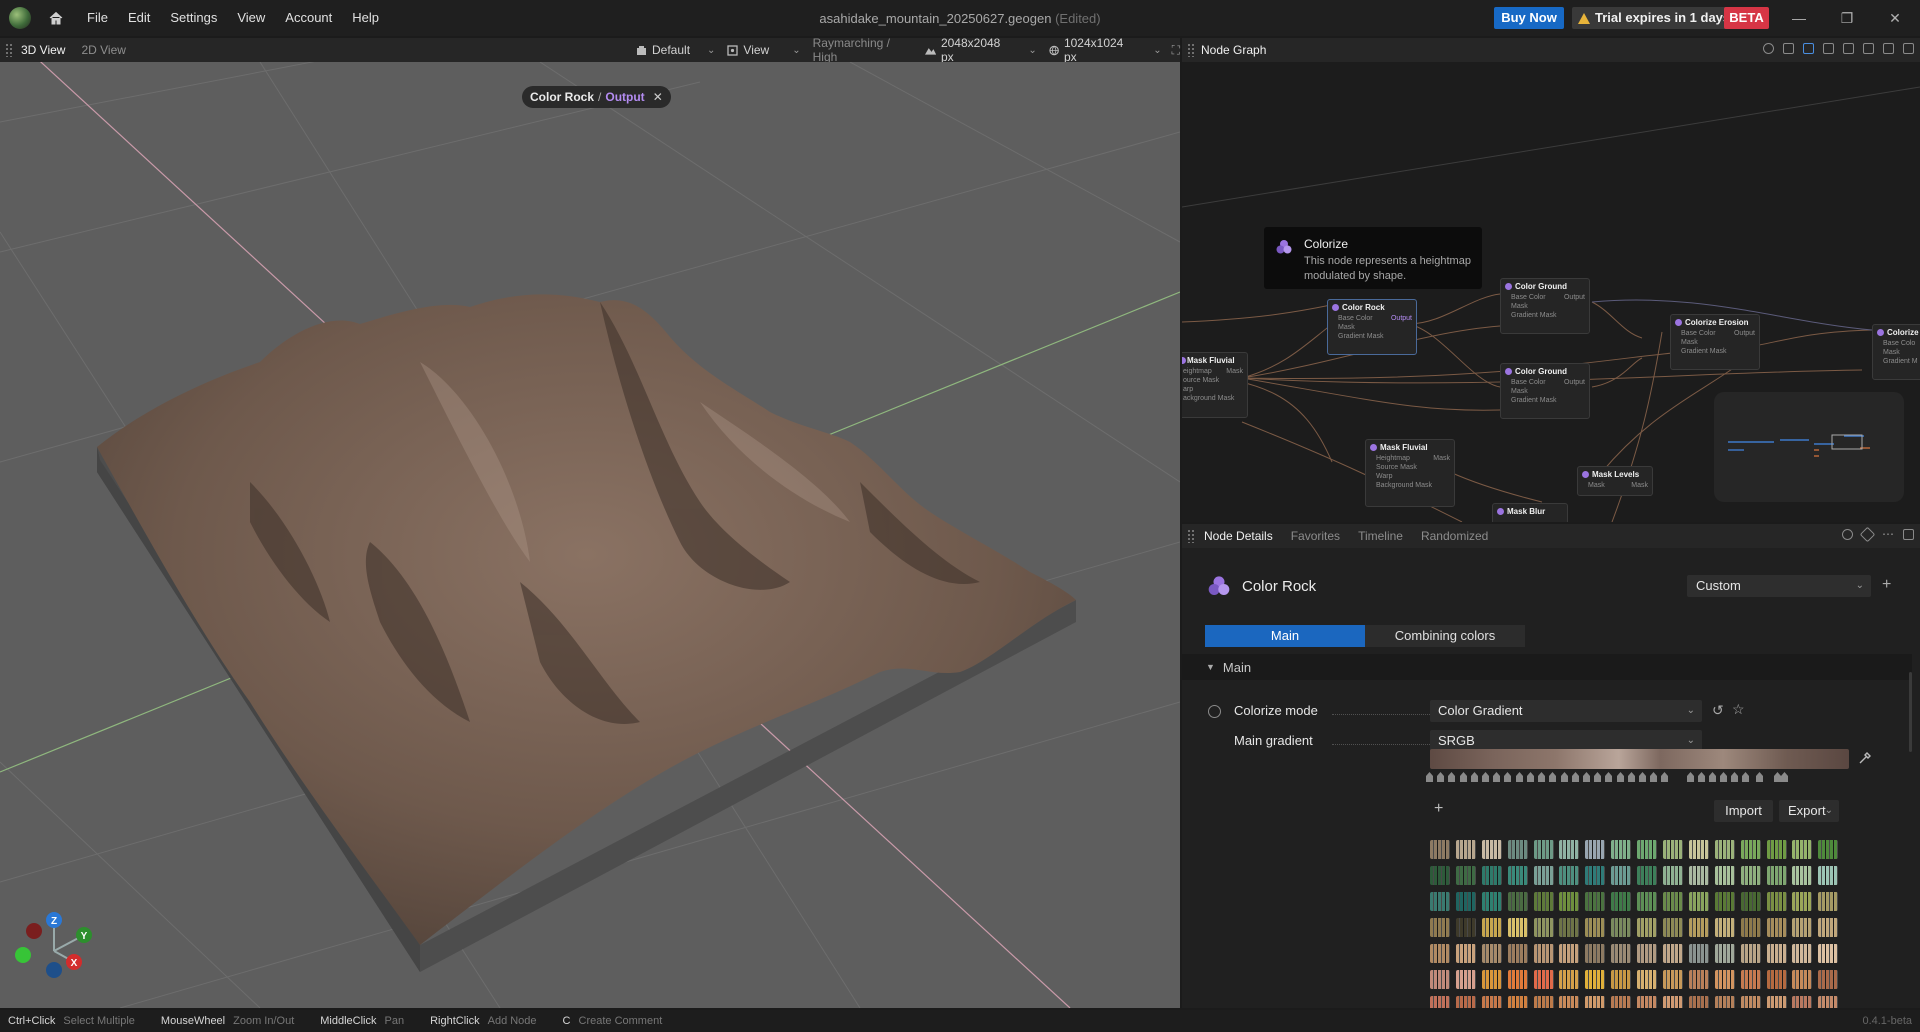  I want to click on node-port: eightmap Mask, so click(1214, 371).